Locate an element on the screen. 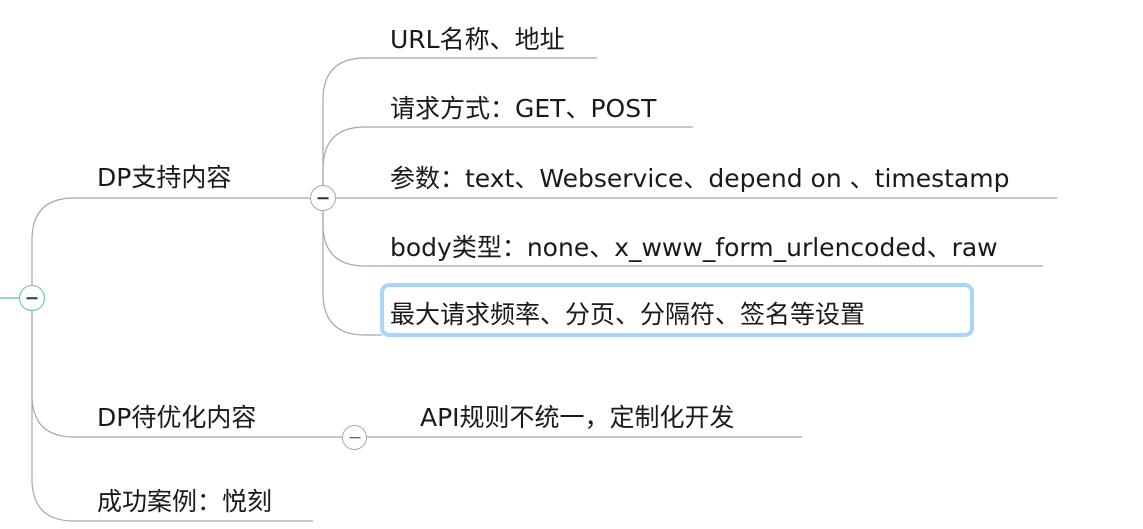 This screenshot has width=1143, height=529. topic-settings: 最大请求频率、分页、分隔符、签名等设置 is located at coordinates (627, 315).